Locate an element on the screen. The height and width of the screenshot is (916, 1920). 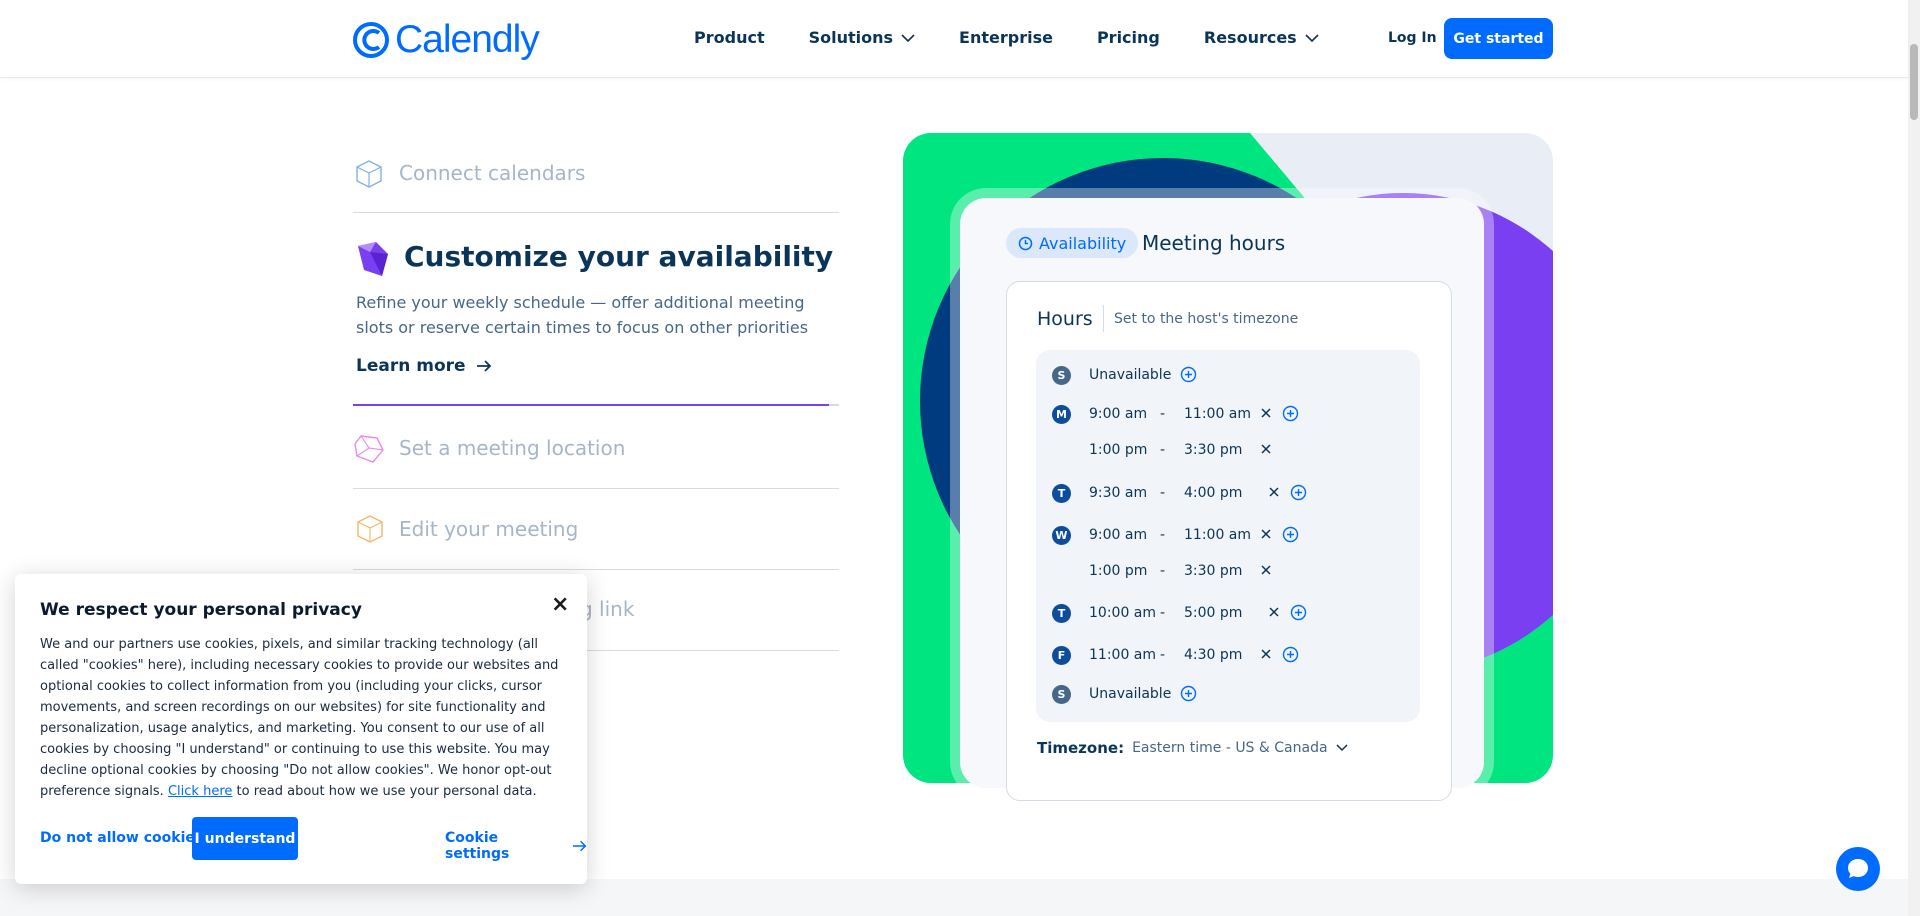
decline-cookies-button: Do not allow cookies is located at coordinates (121, 838).